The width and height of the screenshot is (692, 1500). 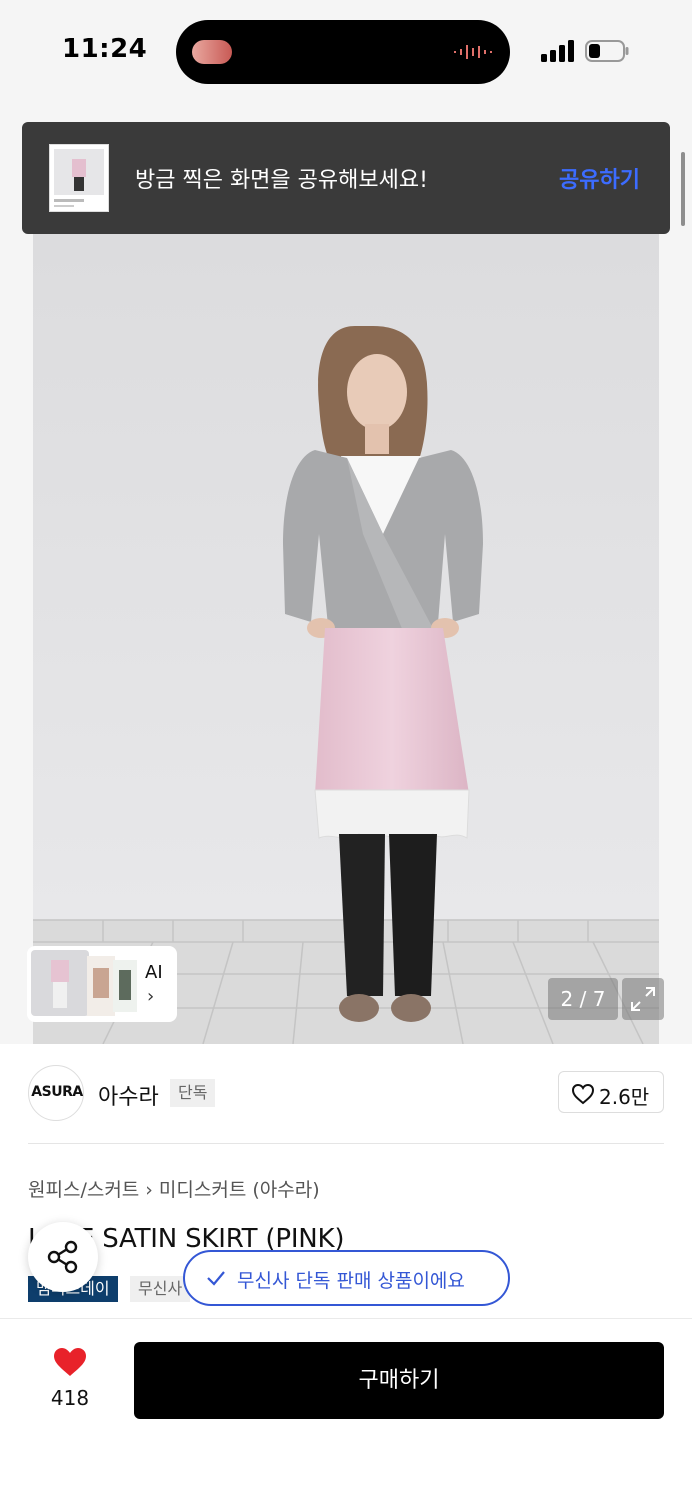 I want to click on brand-logo: ASURA, so click(x=56, y=1093).